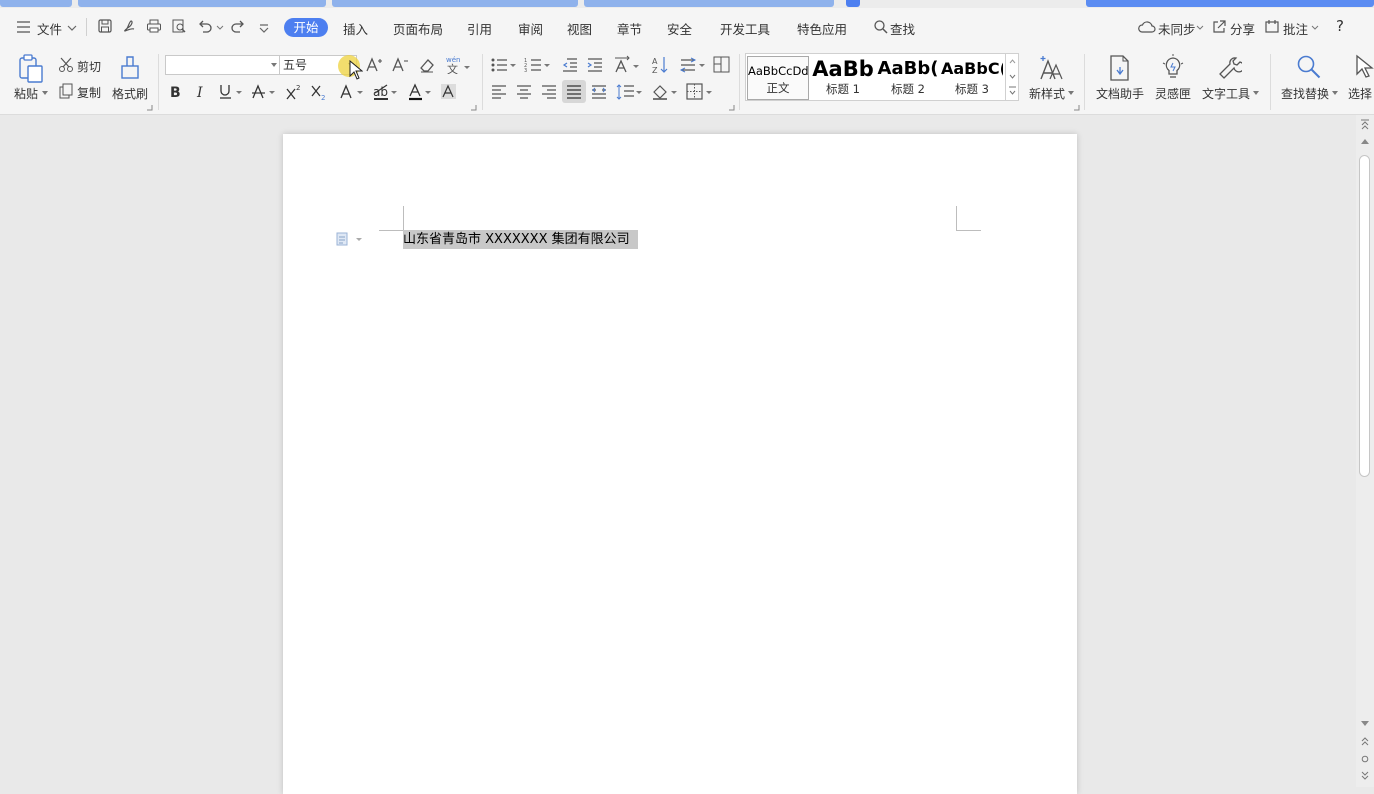 This screenshot has height=794, width=1374. What do you see at coordinates (1365, 724) in the screenshot?
I see `scroll-down-icon` at bounding box center [1365, 724].